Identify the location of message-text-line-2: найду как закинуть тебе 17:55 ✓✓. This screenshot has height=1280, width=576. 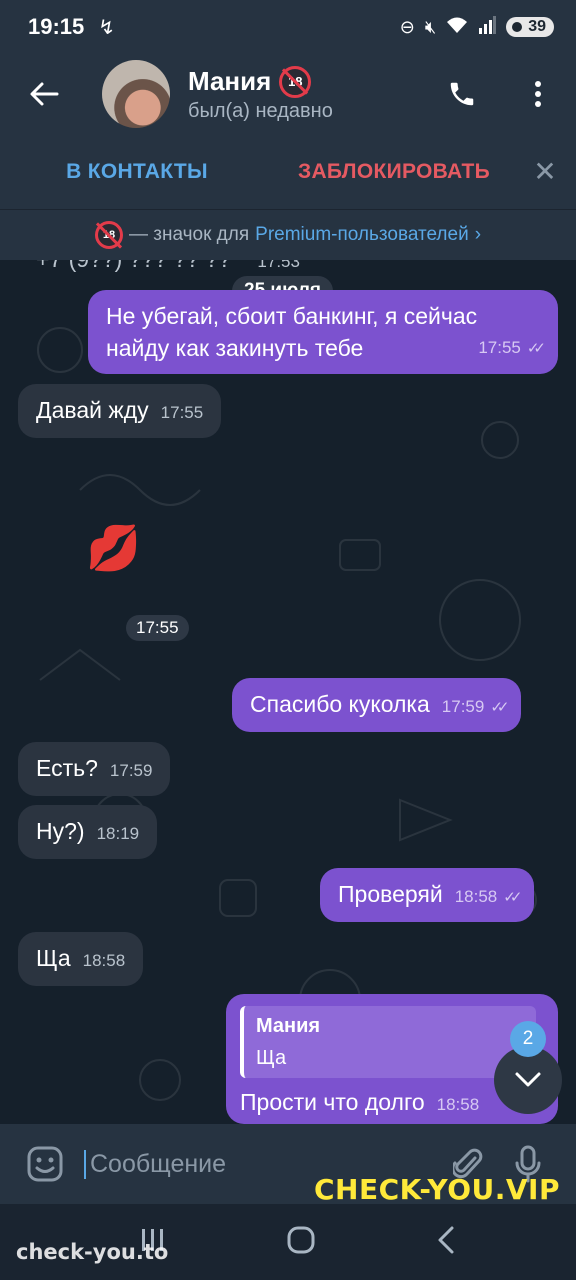
(326, 348).